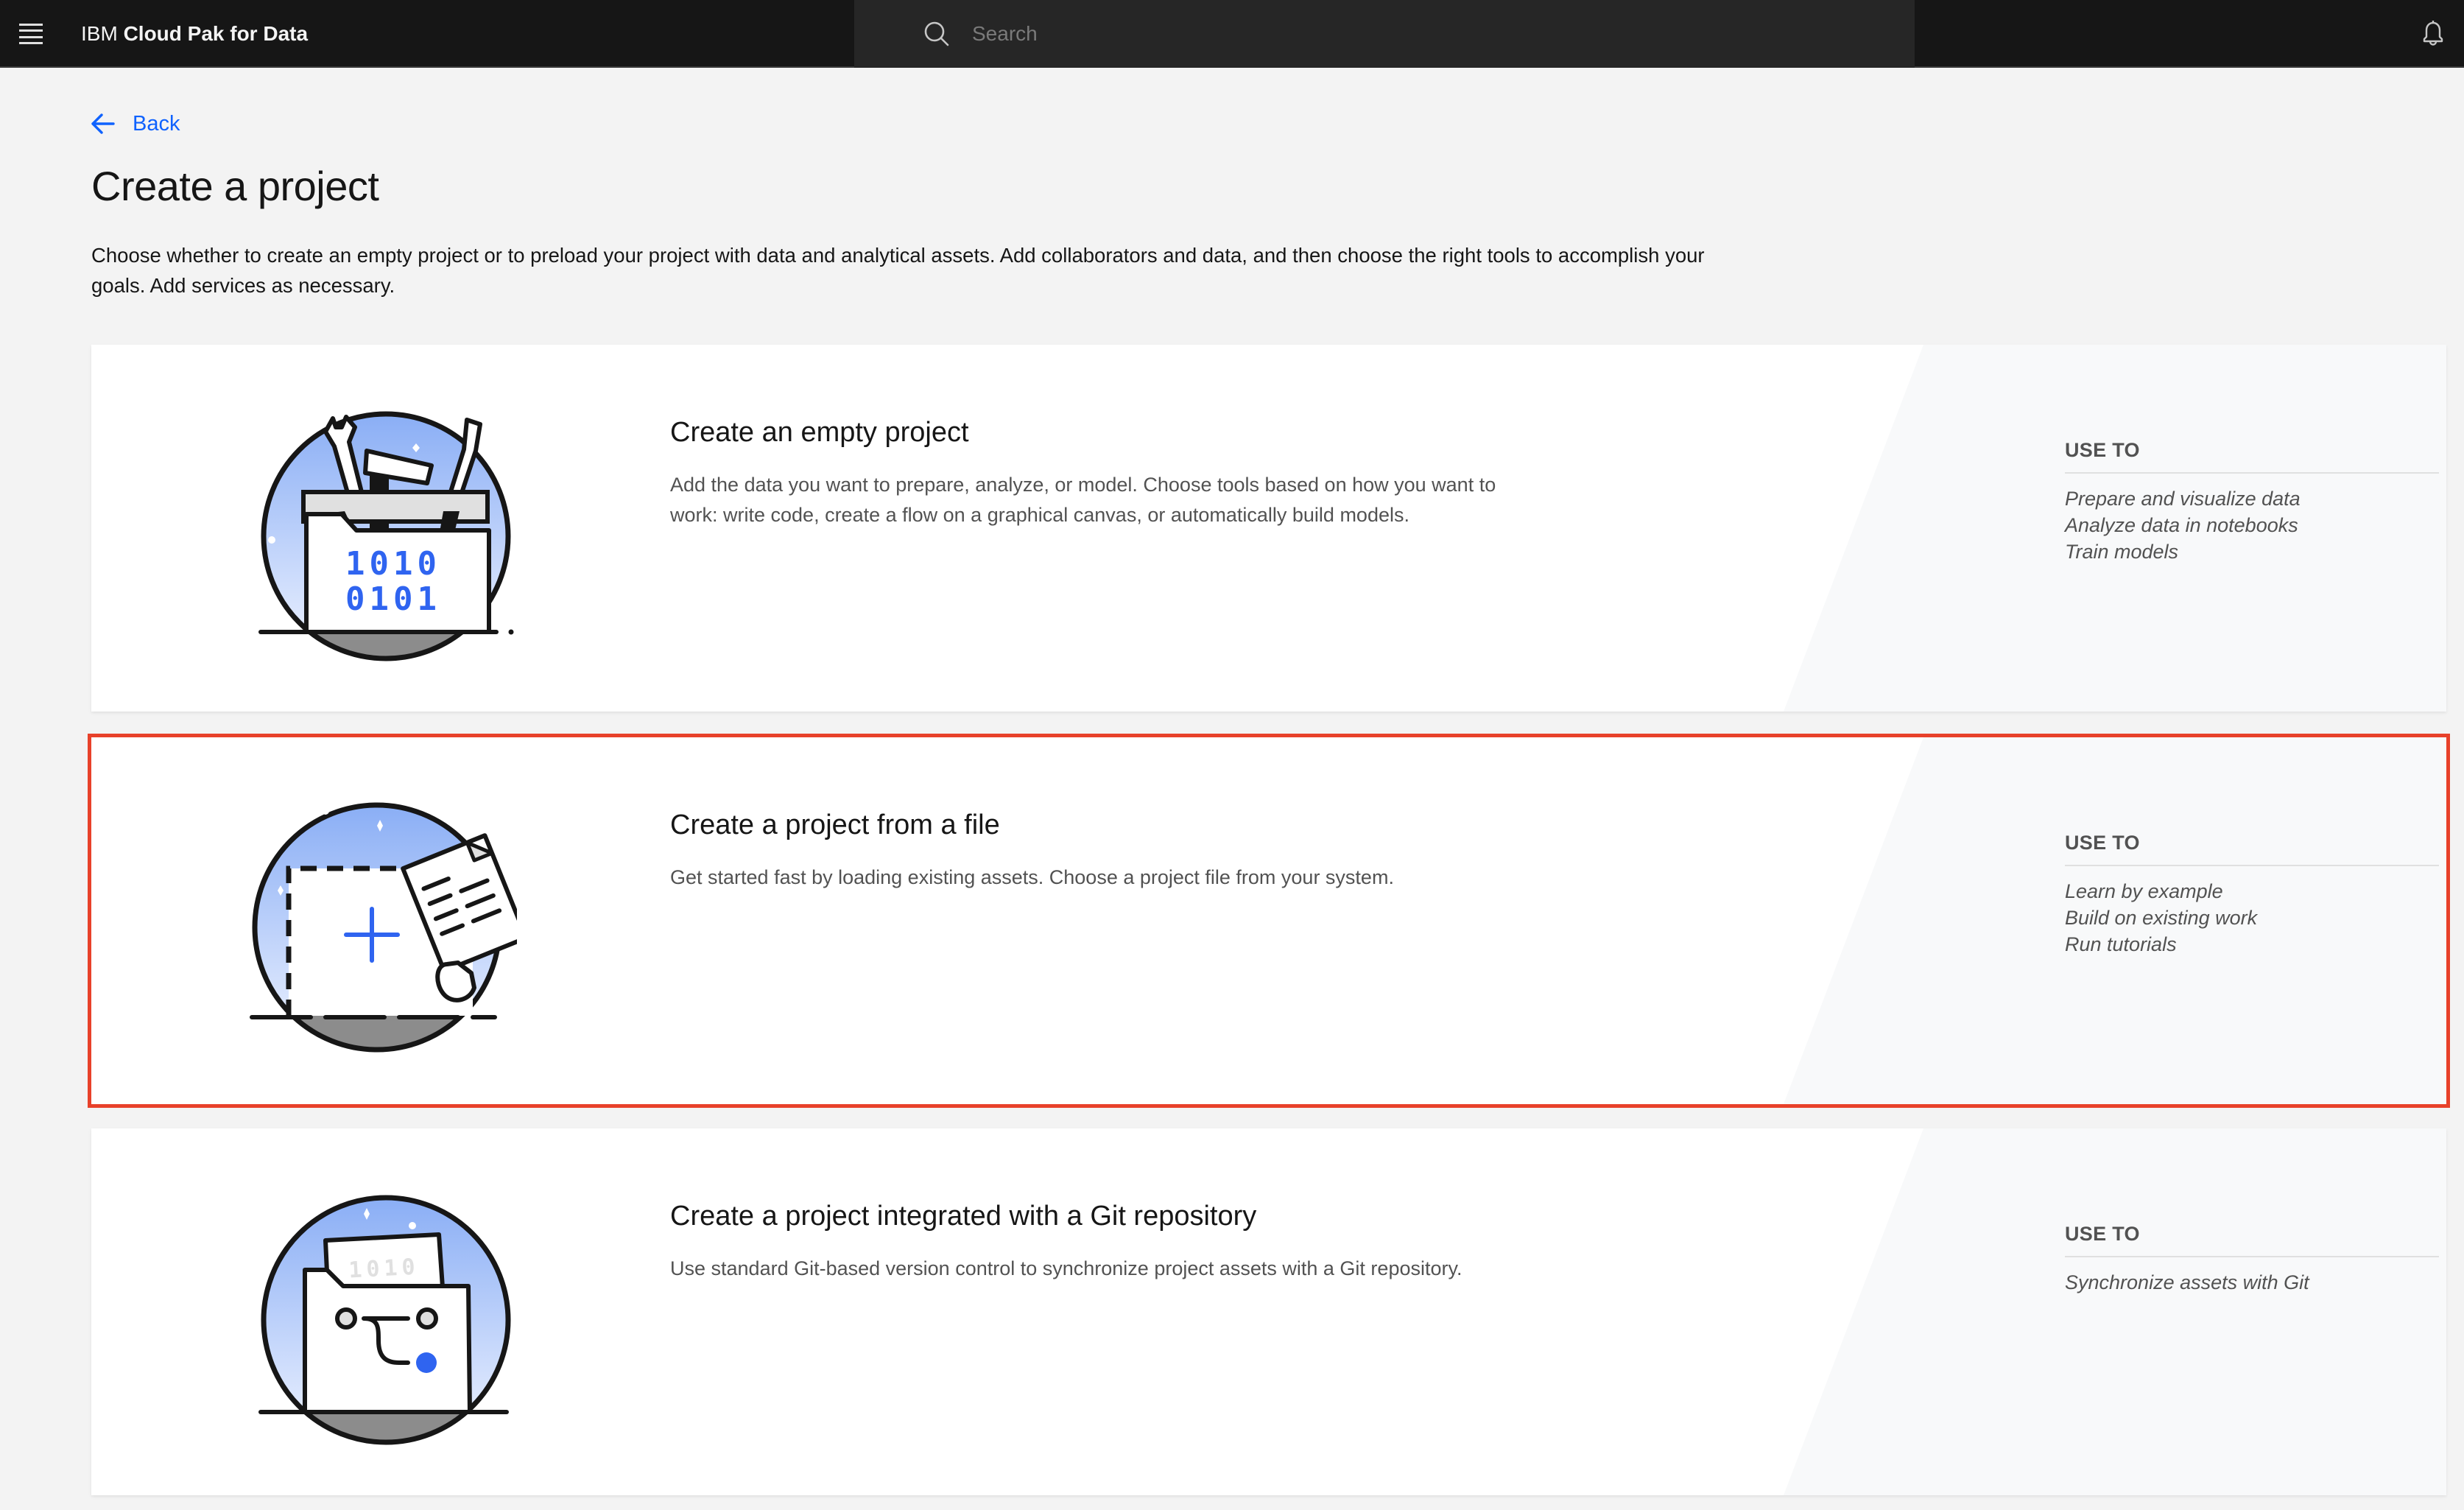  Describe the element at coordinates (2433, 34) in the screenshot. I see `notification-bell-icon` at that location.